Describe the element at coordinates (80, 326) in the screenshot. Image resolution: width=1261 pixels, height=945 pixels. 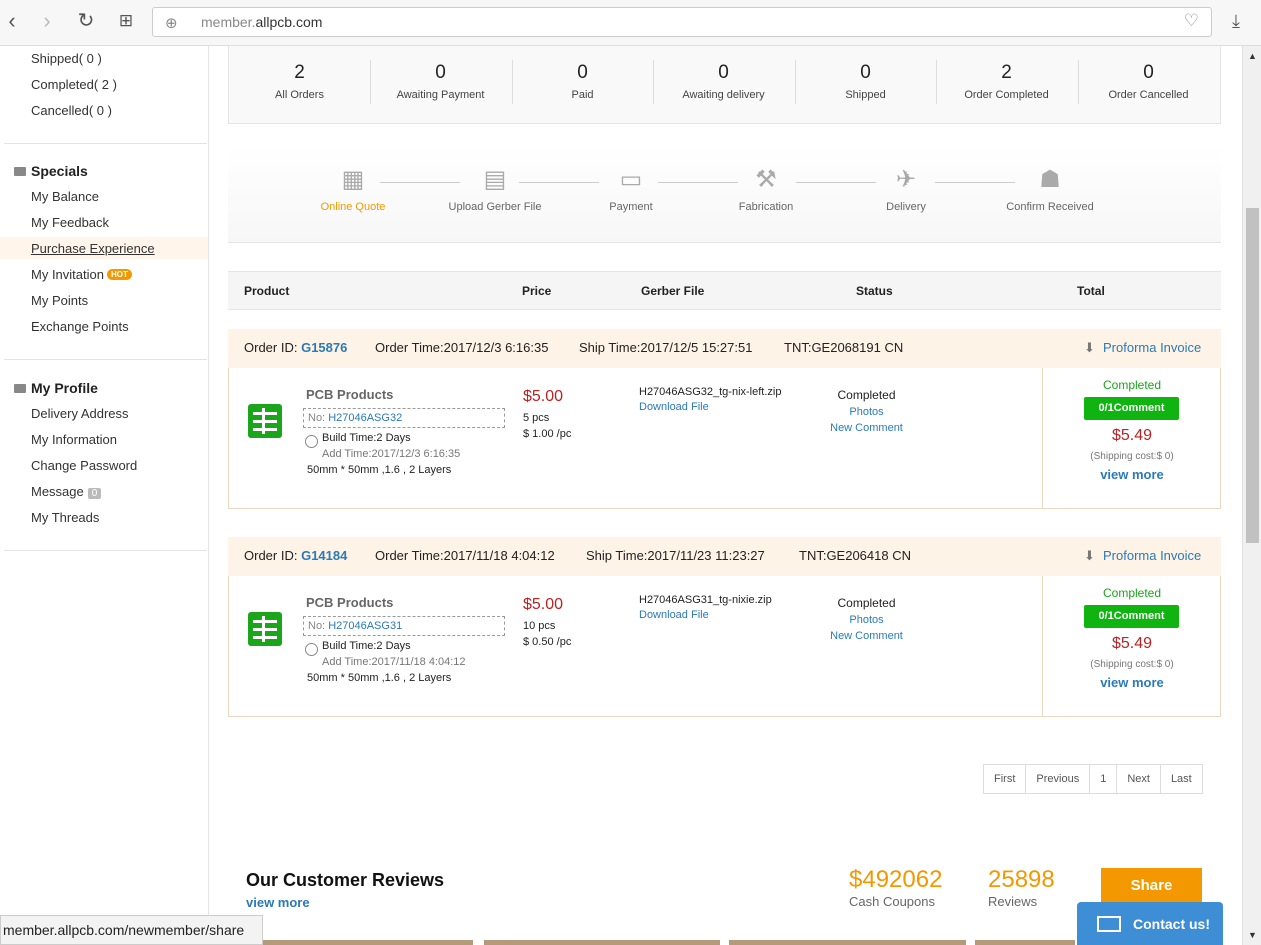
I see `sidebar-item-exchange-points: Exchange Points` at that location.